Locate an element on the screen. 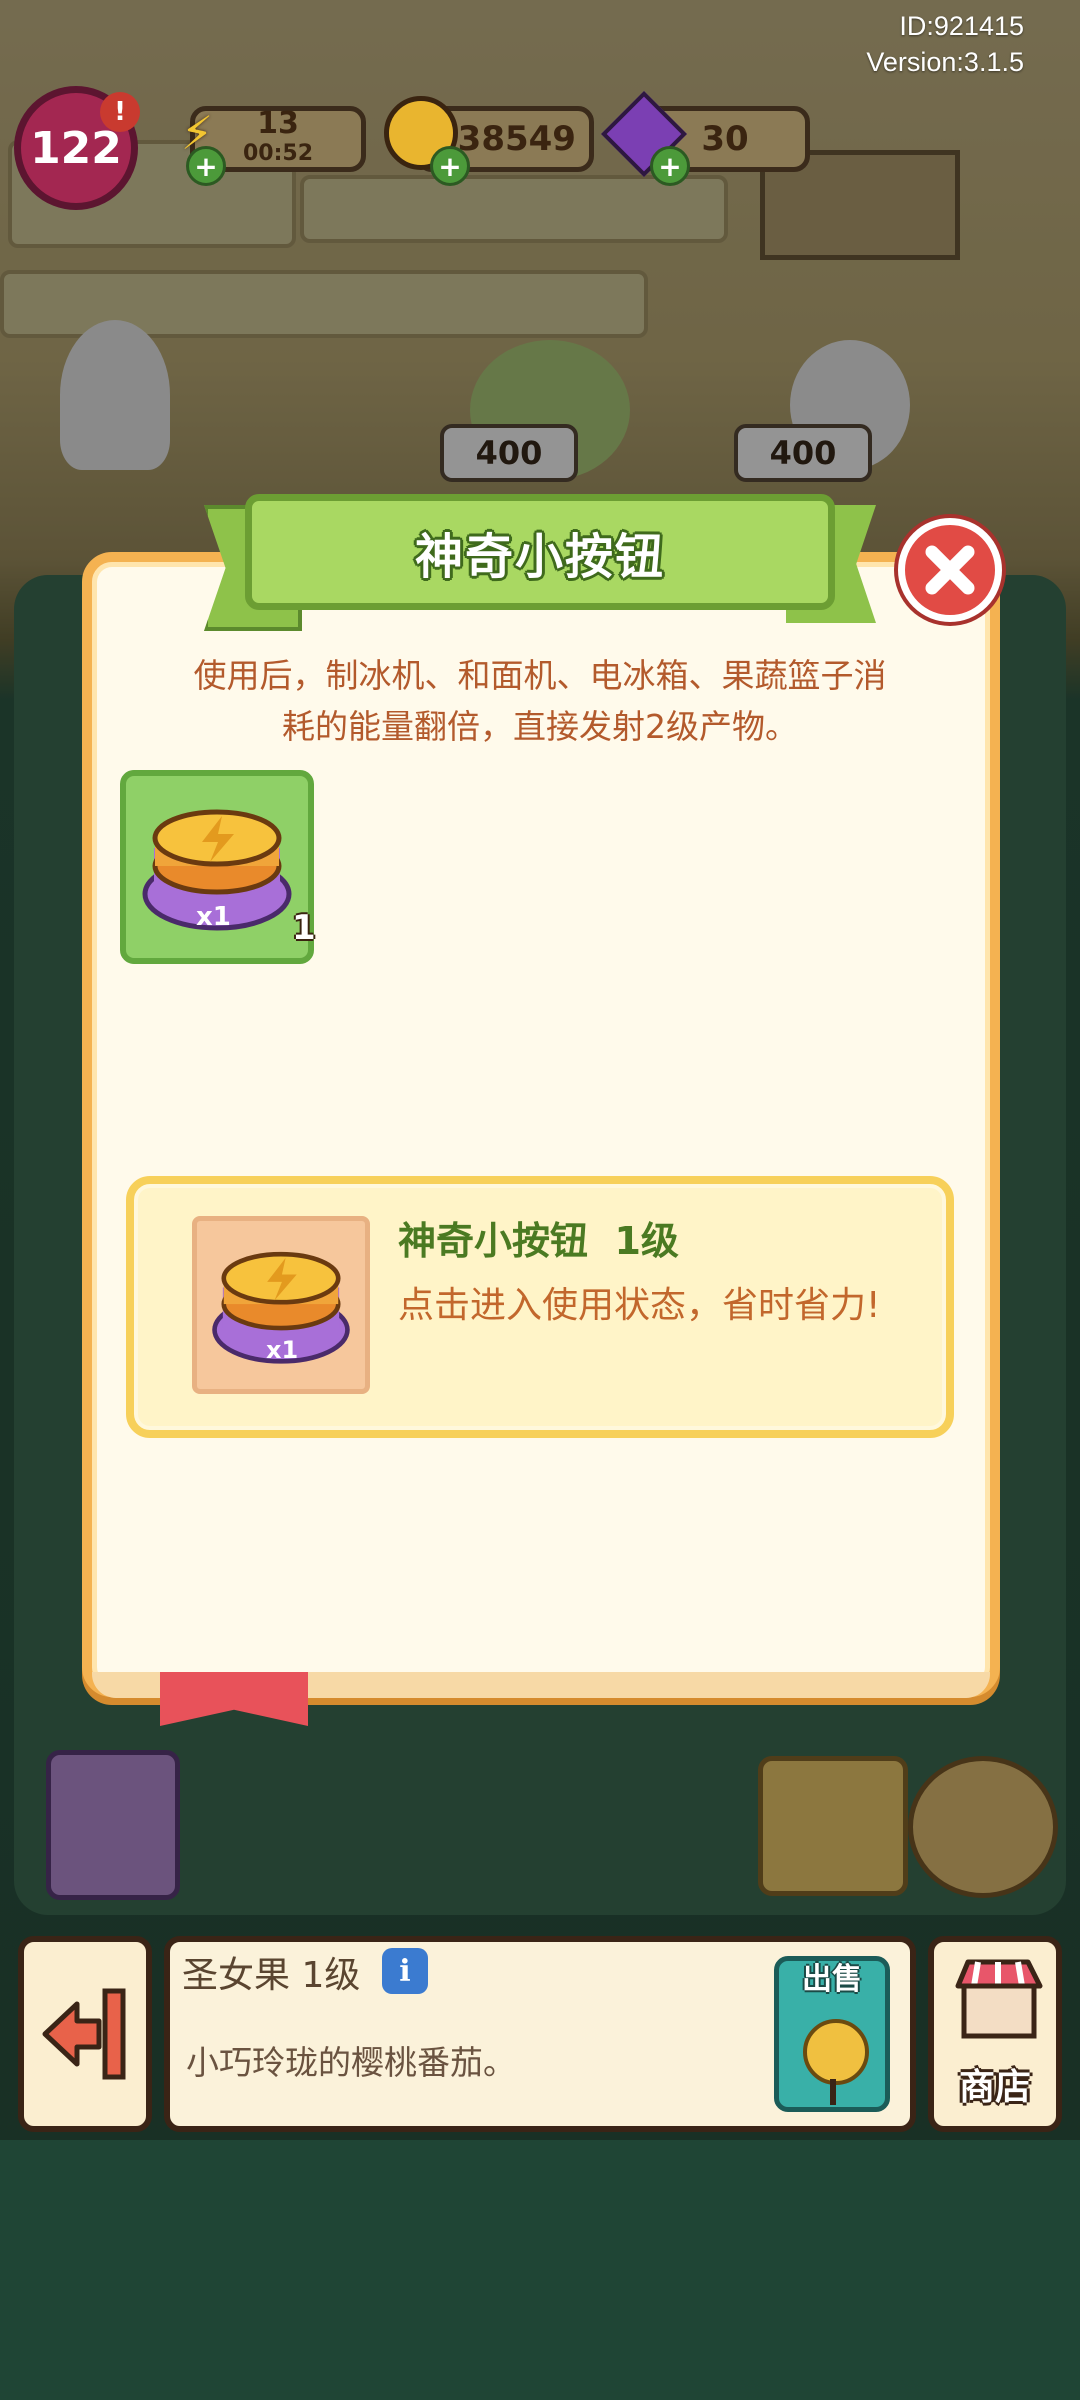  exit-icon is located at coordinates (84, 2034).